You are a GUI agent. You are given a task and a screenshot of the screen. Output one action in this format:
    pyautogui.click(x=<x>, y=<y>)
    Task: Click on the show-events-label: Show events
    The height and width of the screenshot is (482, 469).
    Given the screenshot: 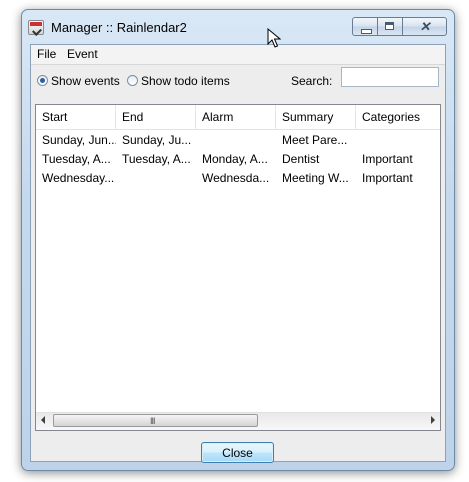 What is the action you would take?
    pyautogui.click(x=85, y=81)
    